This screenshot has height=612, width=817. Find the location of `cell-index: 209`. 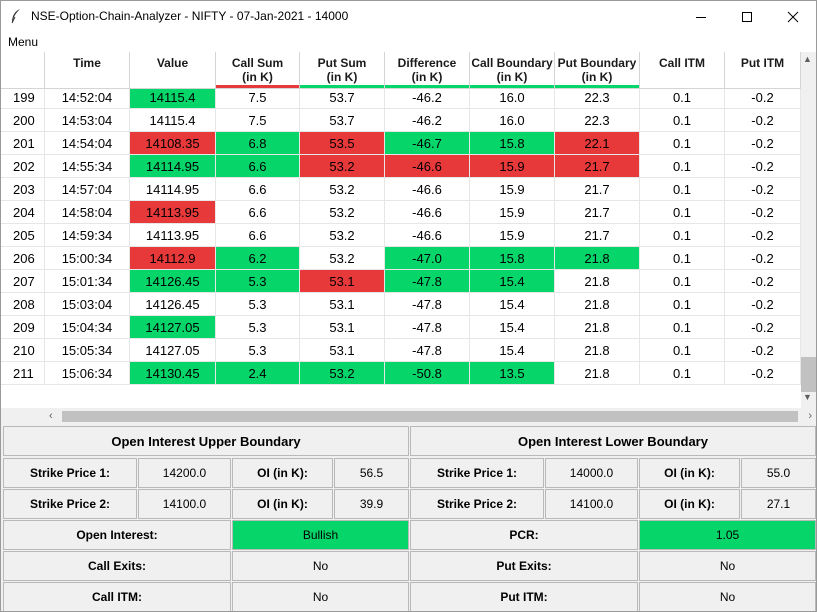

cell-index: 209 is located at coordinates (23, 327).